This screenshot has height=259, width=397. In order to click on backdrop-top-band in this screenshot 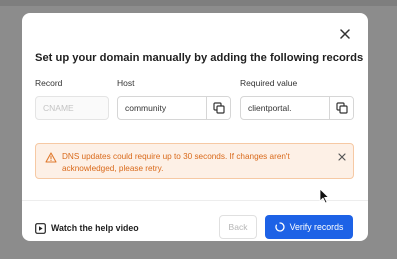, I will do `click(198, 3)`.